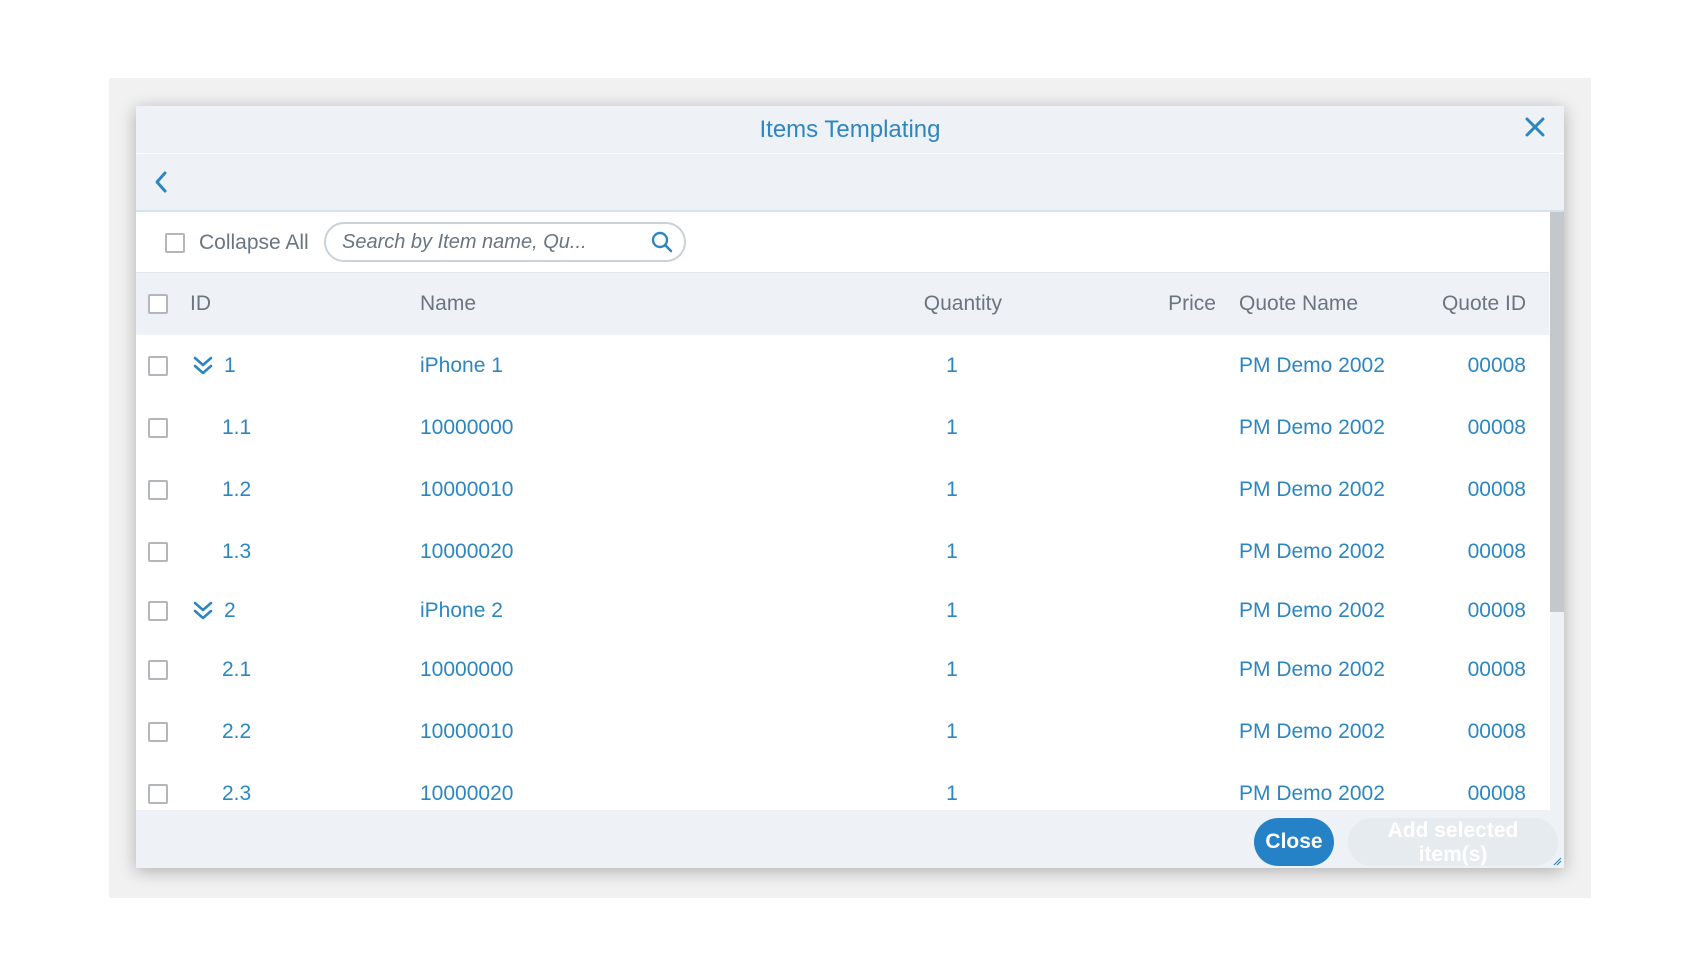 This screenshot has width=1689, height=969. What do you see at coordinates (850, 183) in the screenshot?
I see `dialog-navbar` at bounding box center [850, 183].